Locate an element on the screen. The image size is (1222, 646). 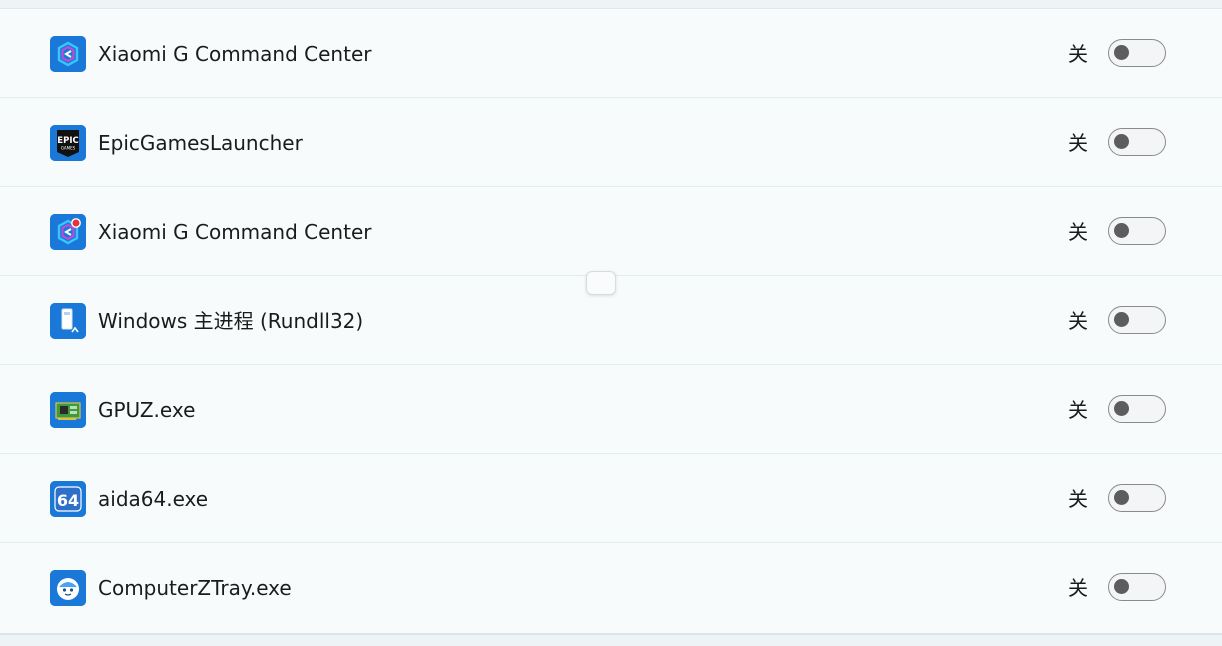
gpuz-icon is located at coordinates (68, 410).